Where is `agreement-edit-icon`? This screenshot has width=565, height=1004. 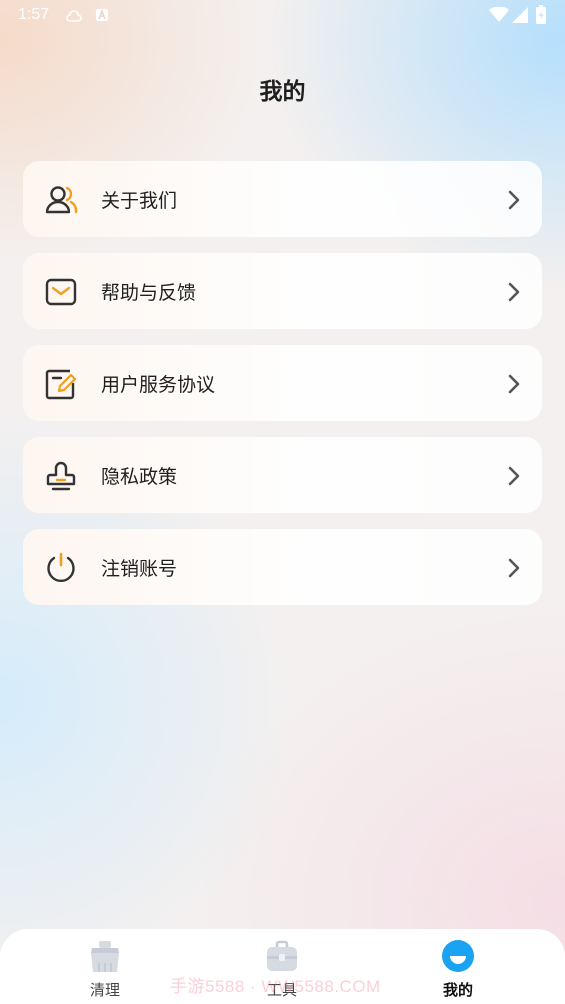 agreement-edit-icon is located at coordinates (61, 384).